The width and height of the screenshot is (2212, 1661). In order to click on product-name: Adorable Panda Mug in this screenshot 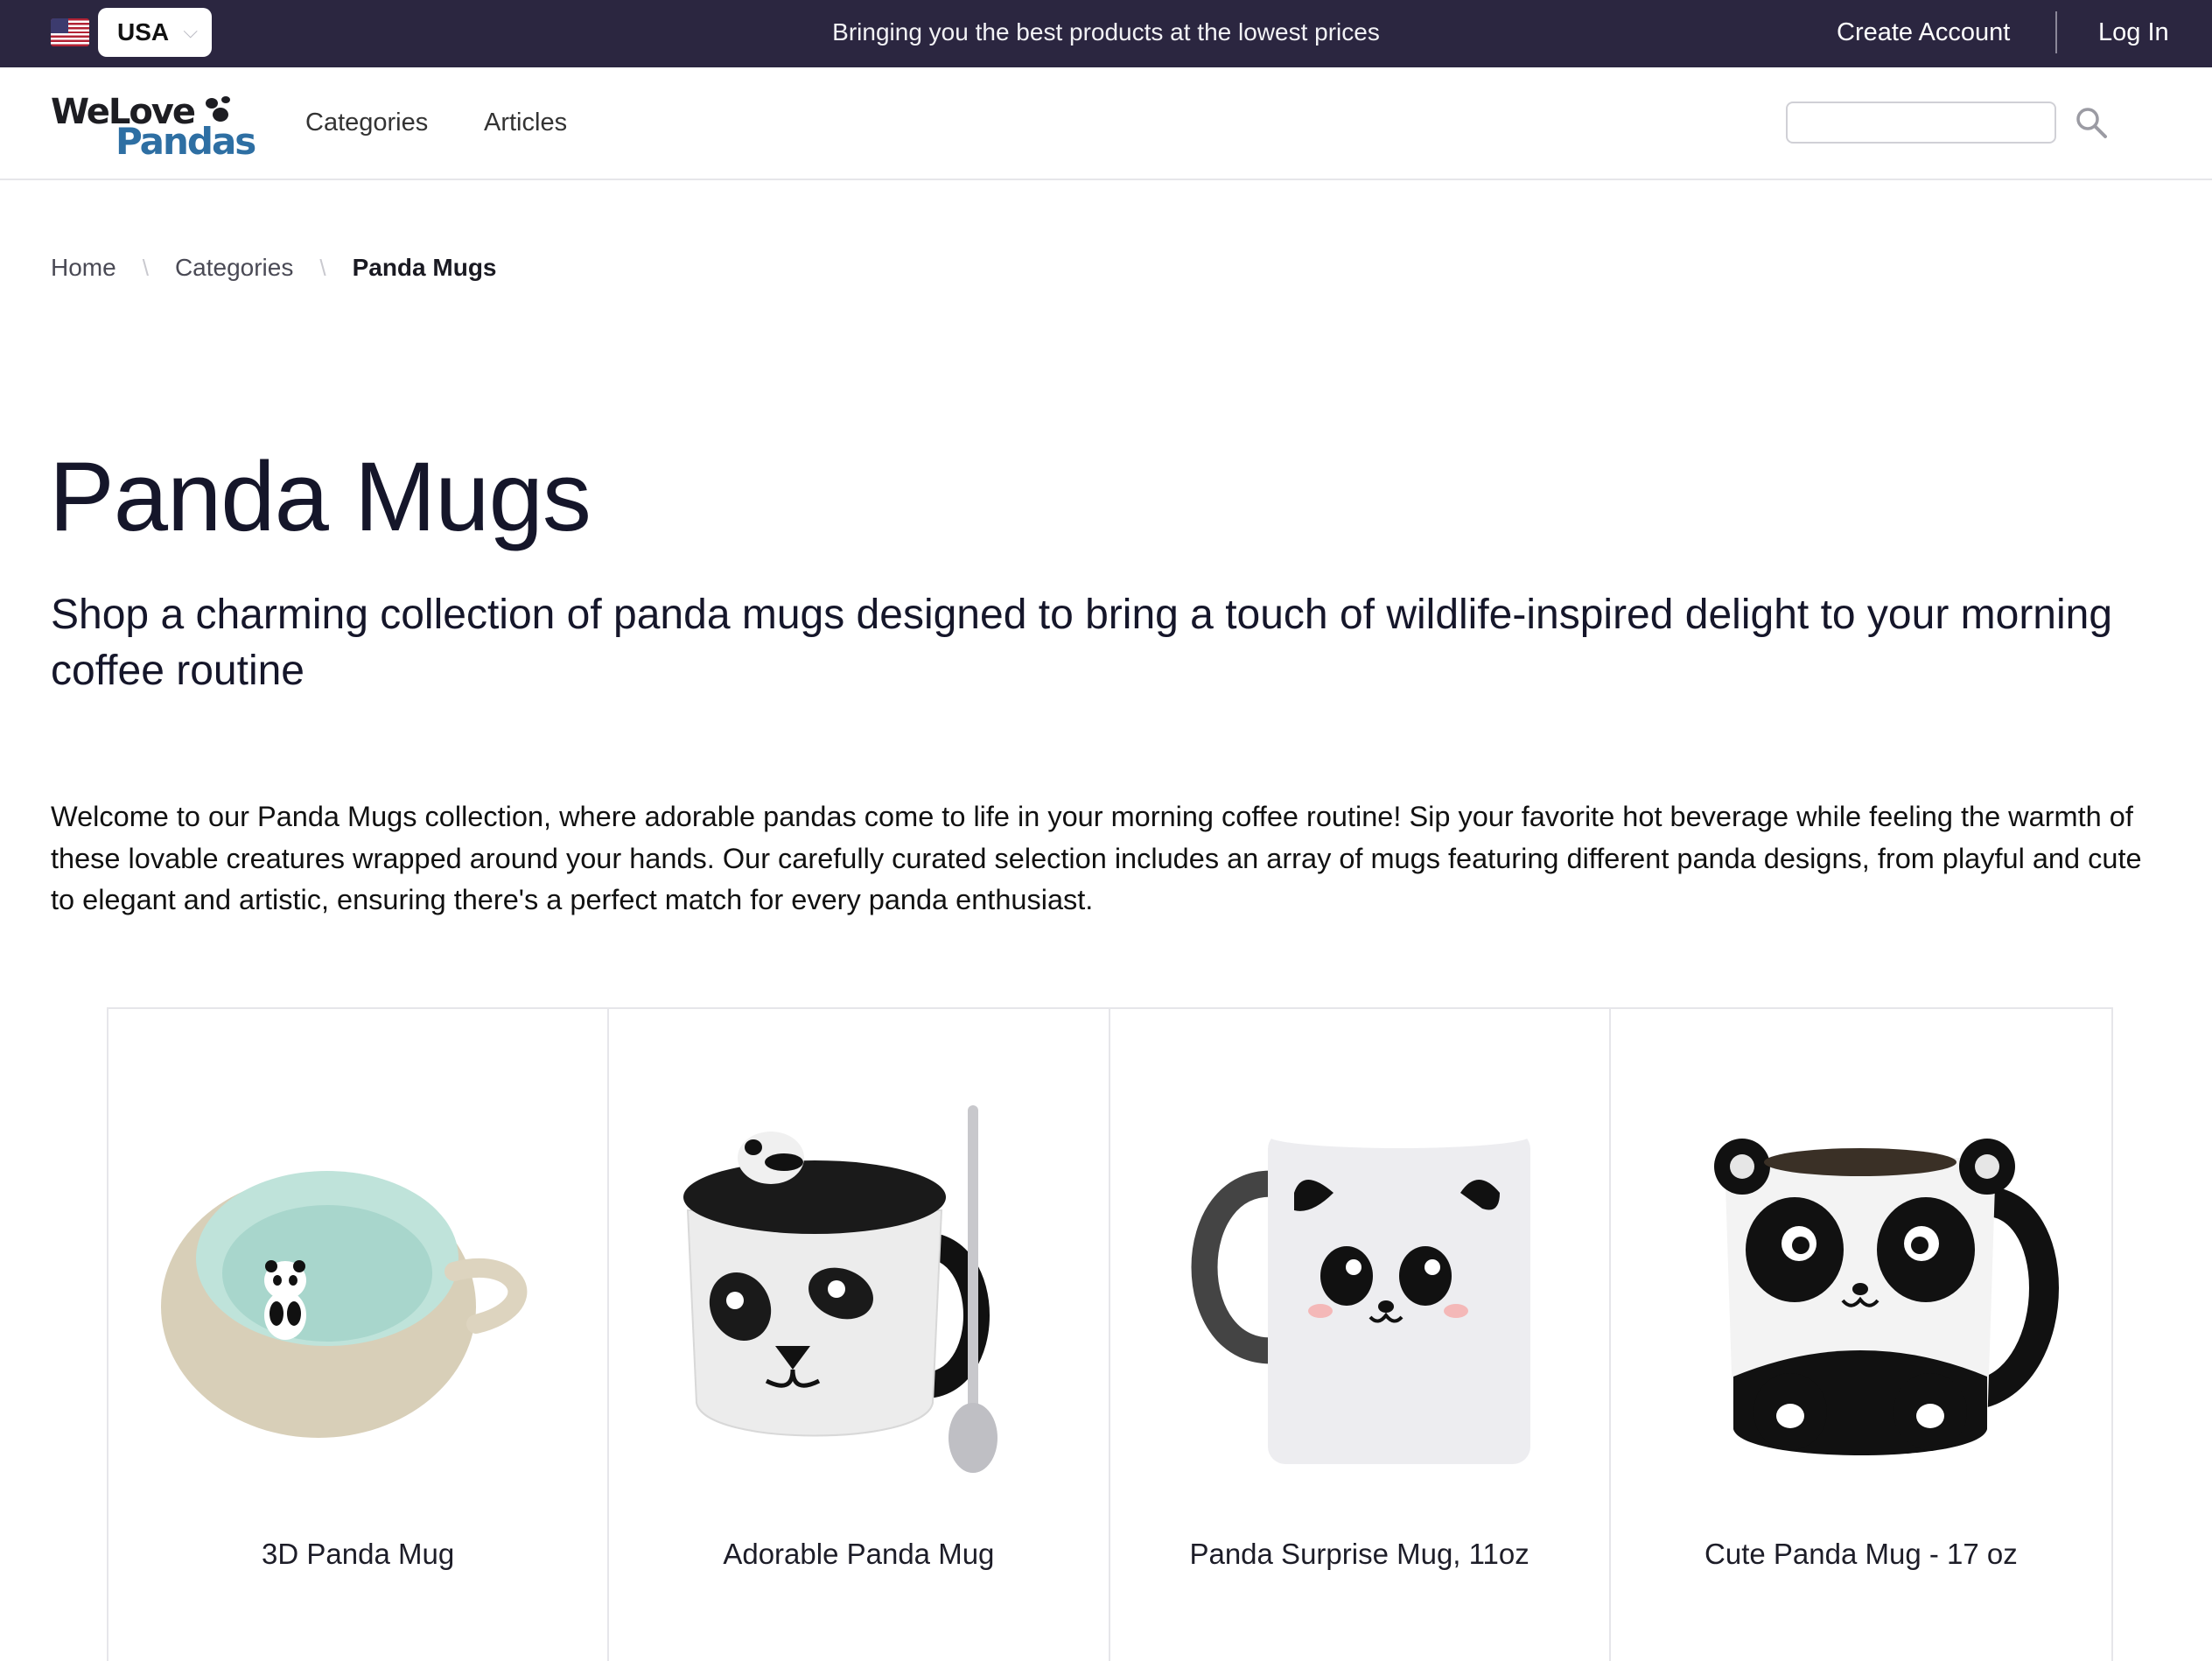, I will do `click(858, 1554)`.